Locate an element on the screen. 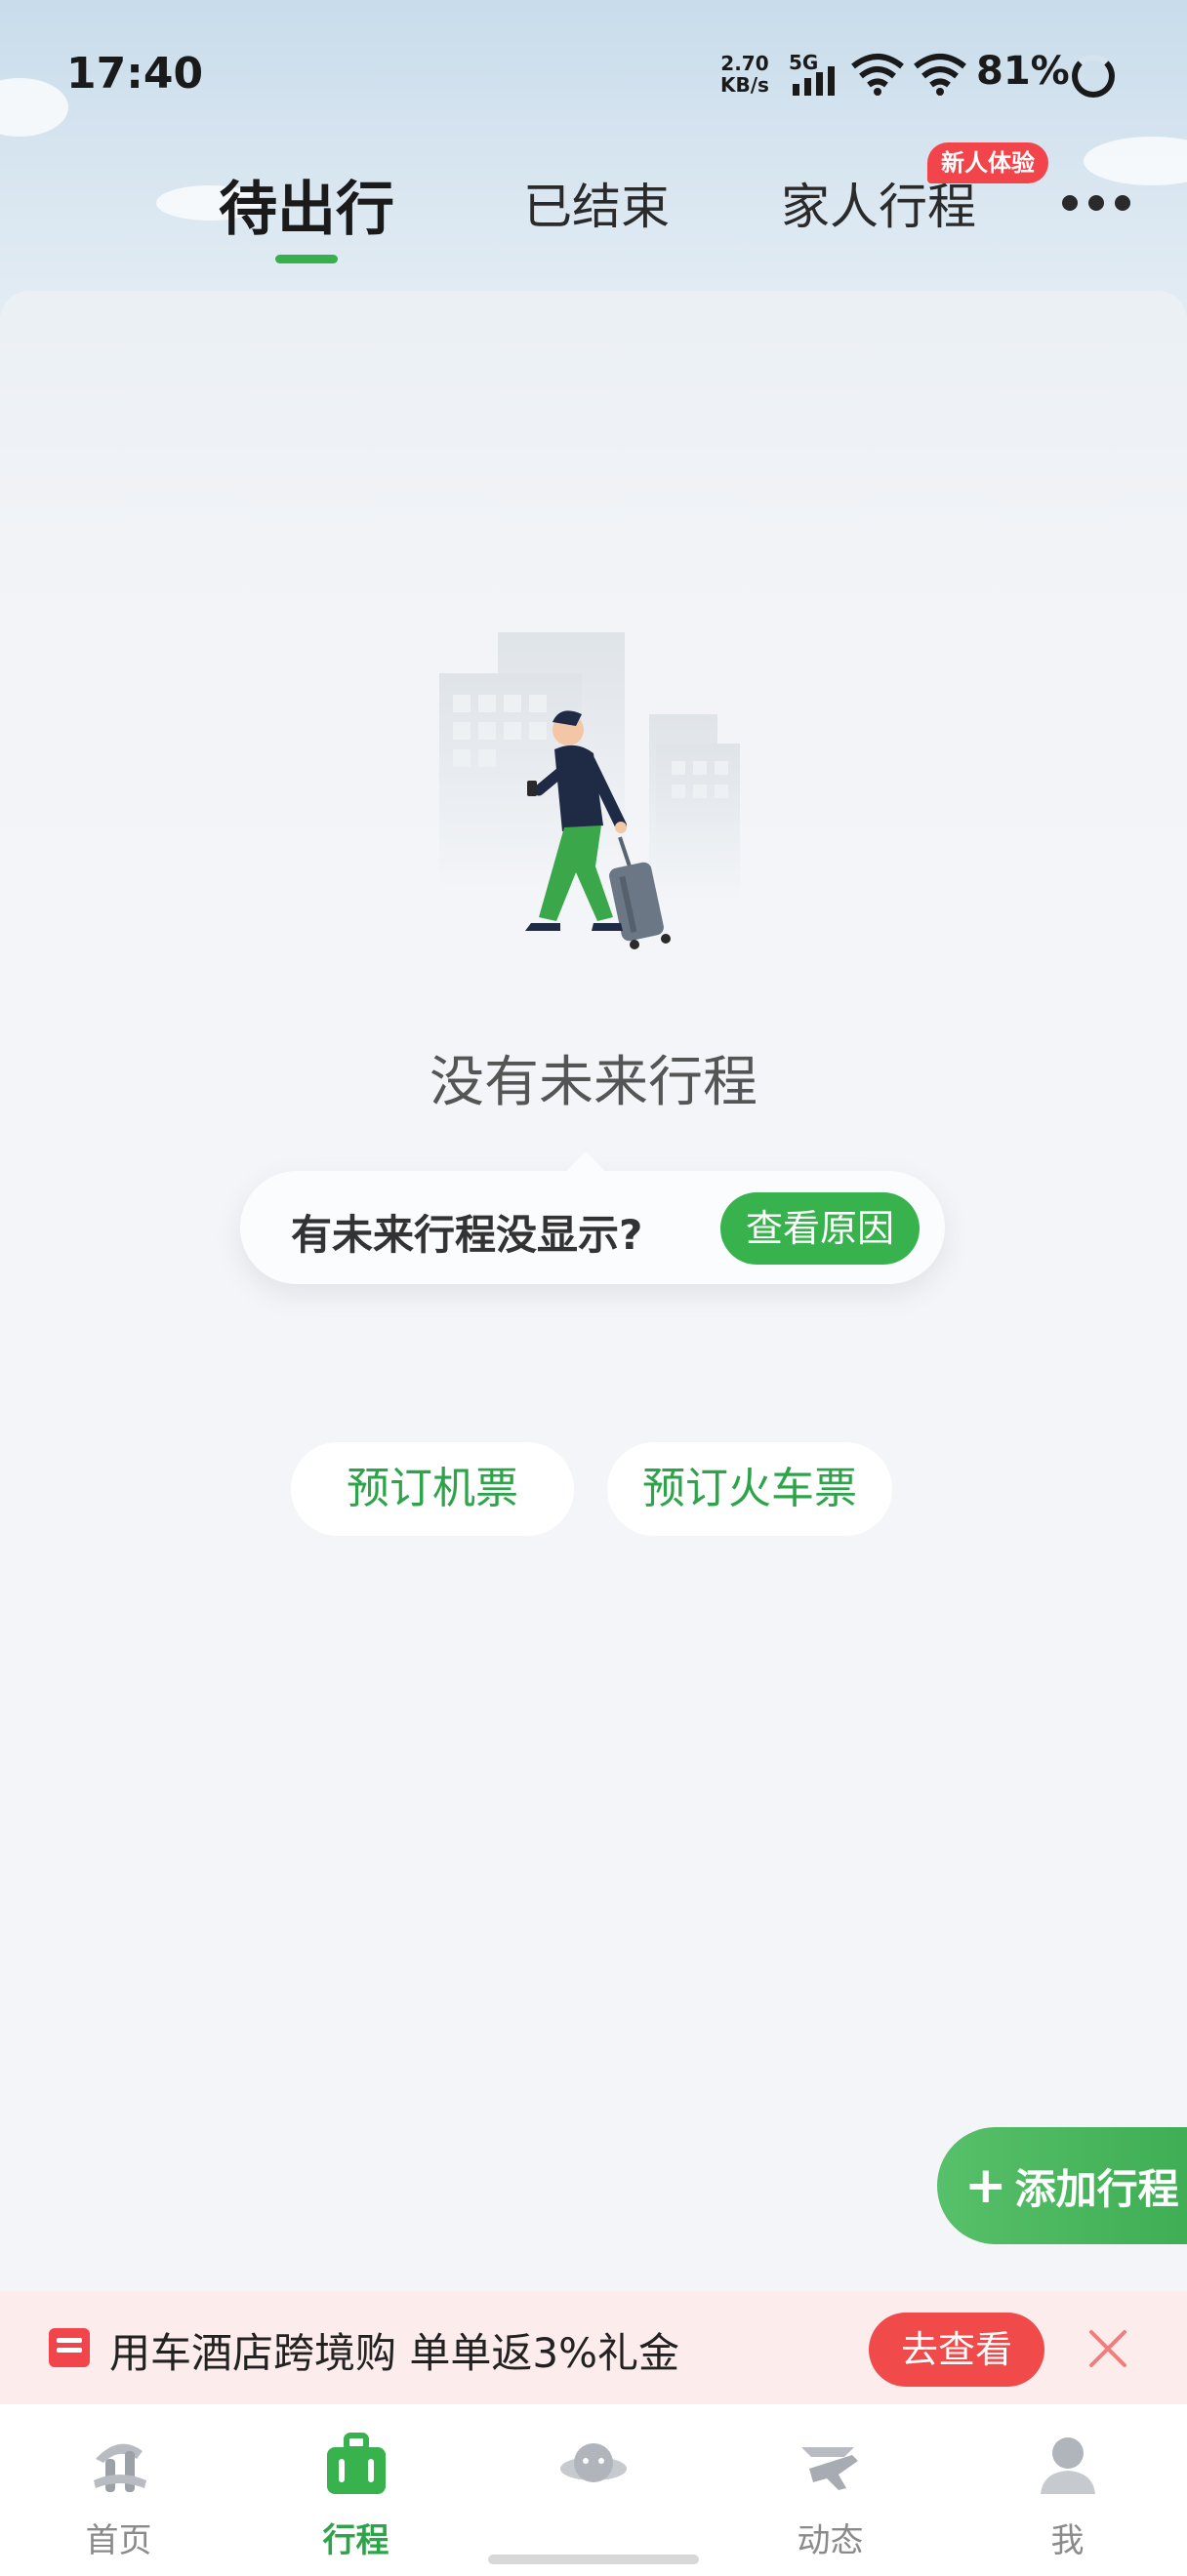  promo-text: 用车酒店跨境购 单单返3%礼金 is located at coordinates (394, 2353).